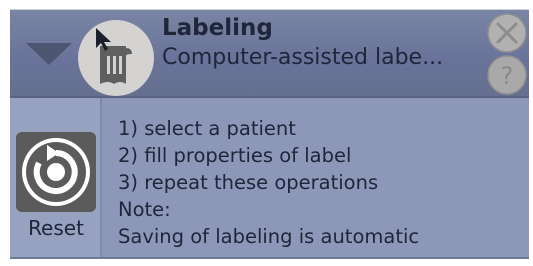 The width and height of the screenshot is (533, 266). What do you see at coordinates (235, 155) in the screenshot?
I see `instruction-line: 2) fill properties of label` at bounding box center [235, 155].